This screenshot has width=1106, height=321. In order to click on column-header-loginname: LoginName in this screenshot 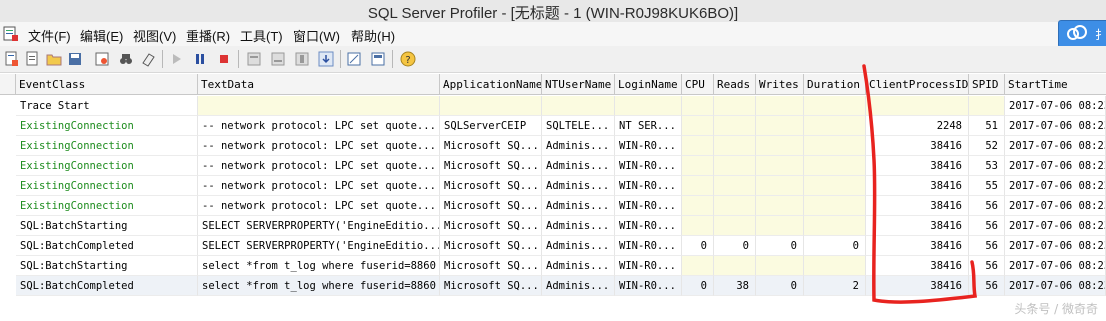, I will do `click(648, 84)`.